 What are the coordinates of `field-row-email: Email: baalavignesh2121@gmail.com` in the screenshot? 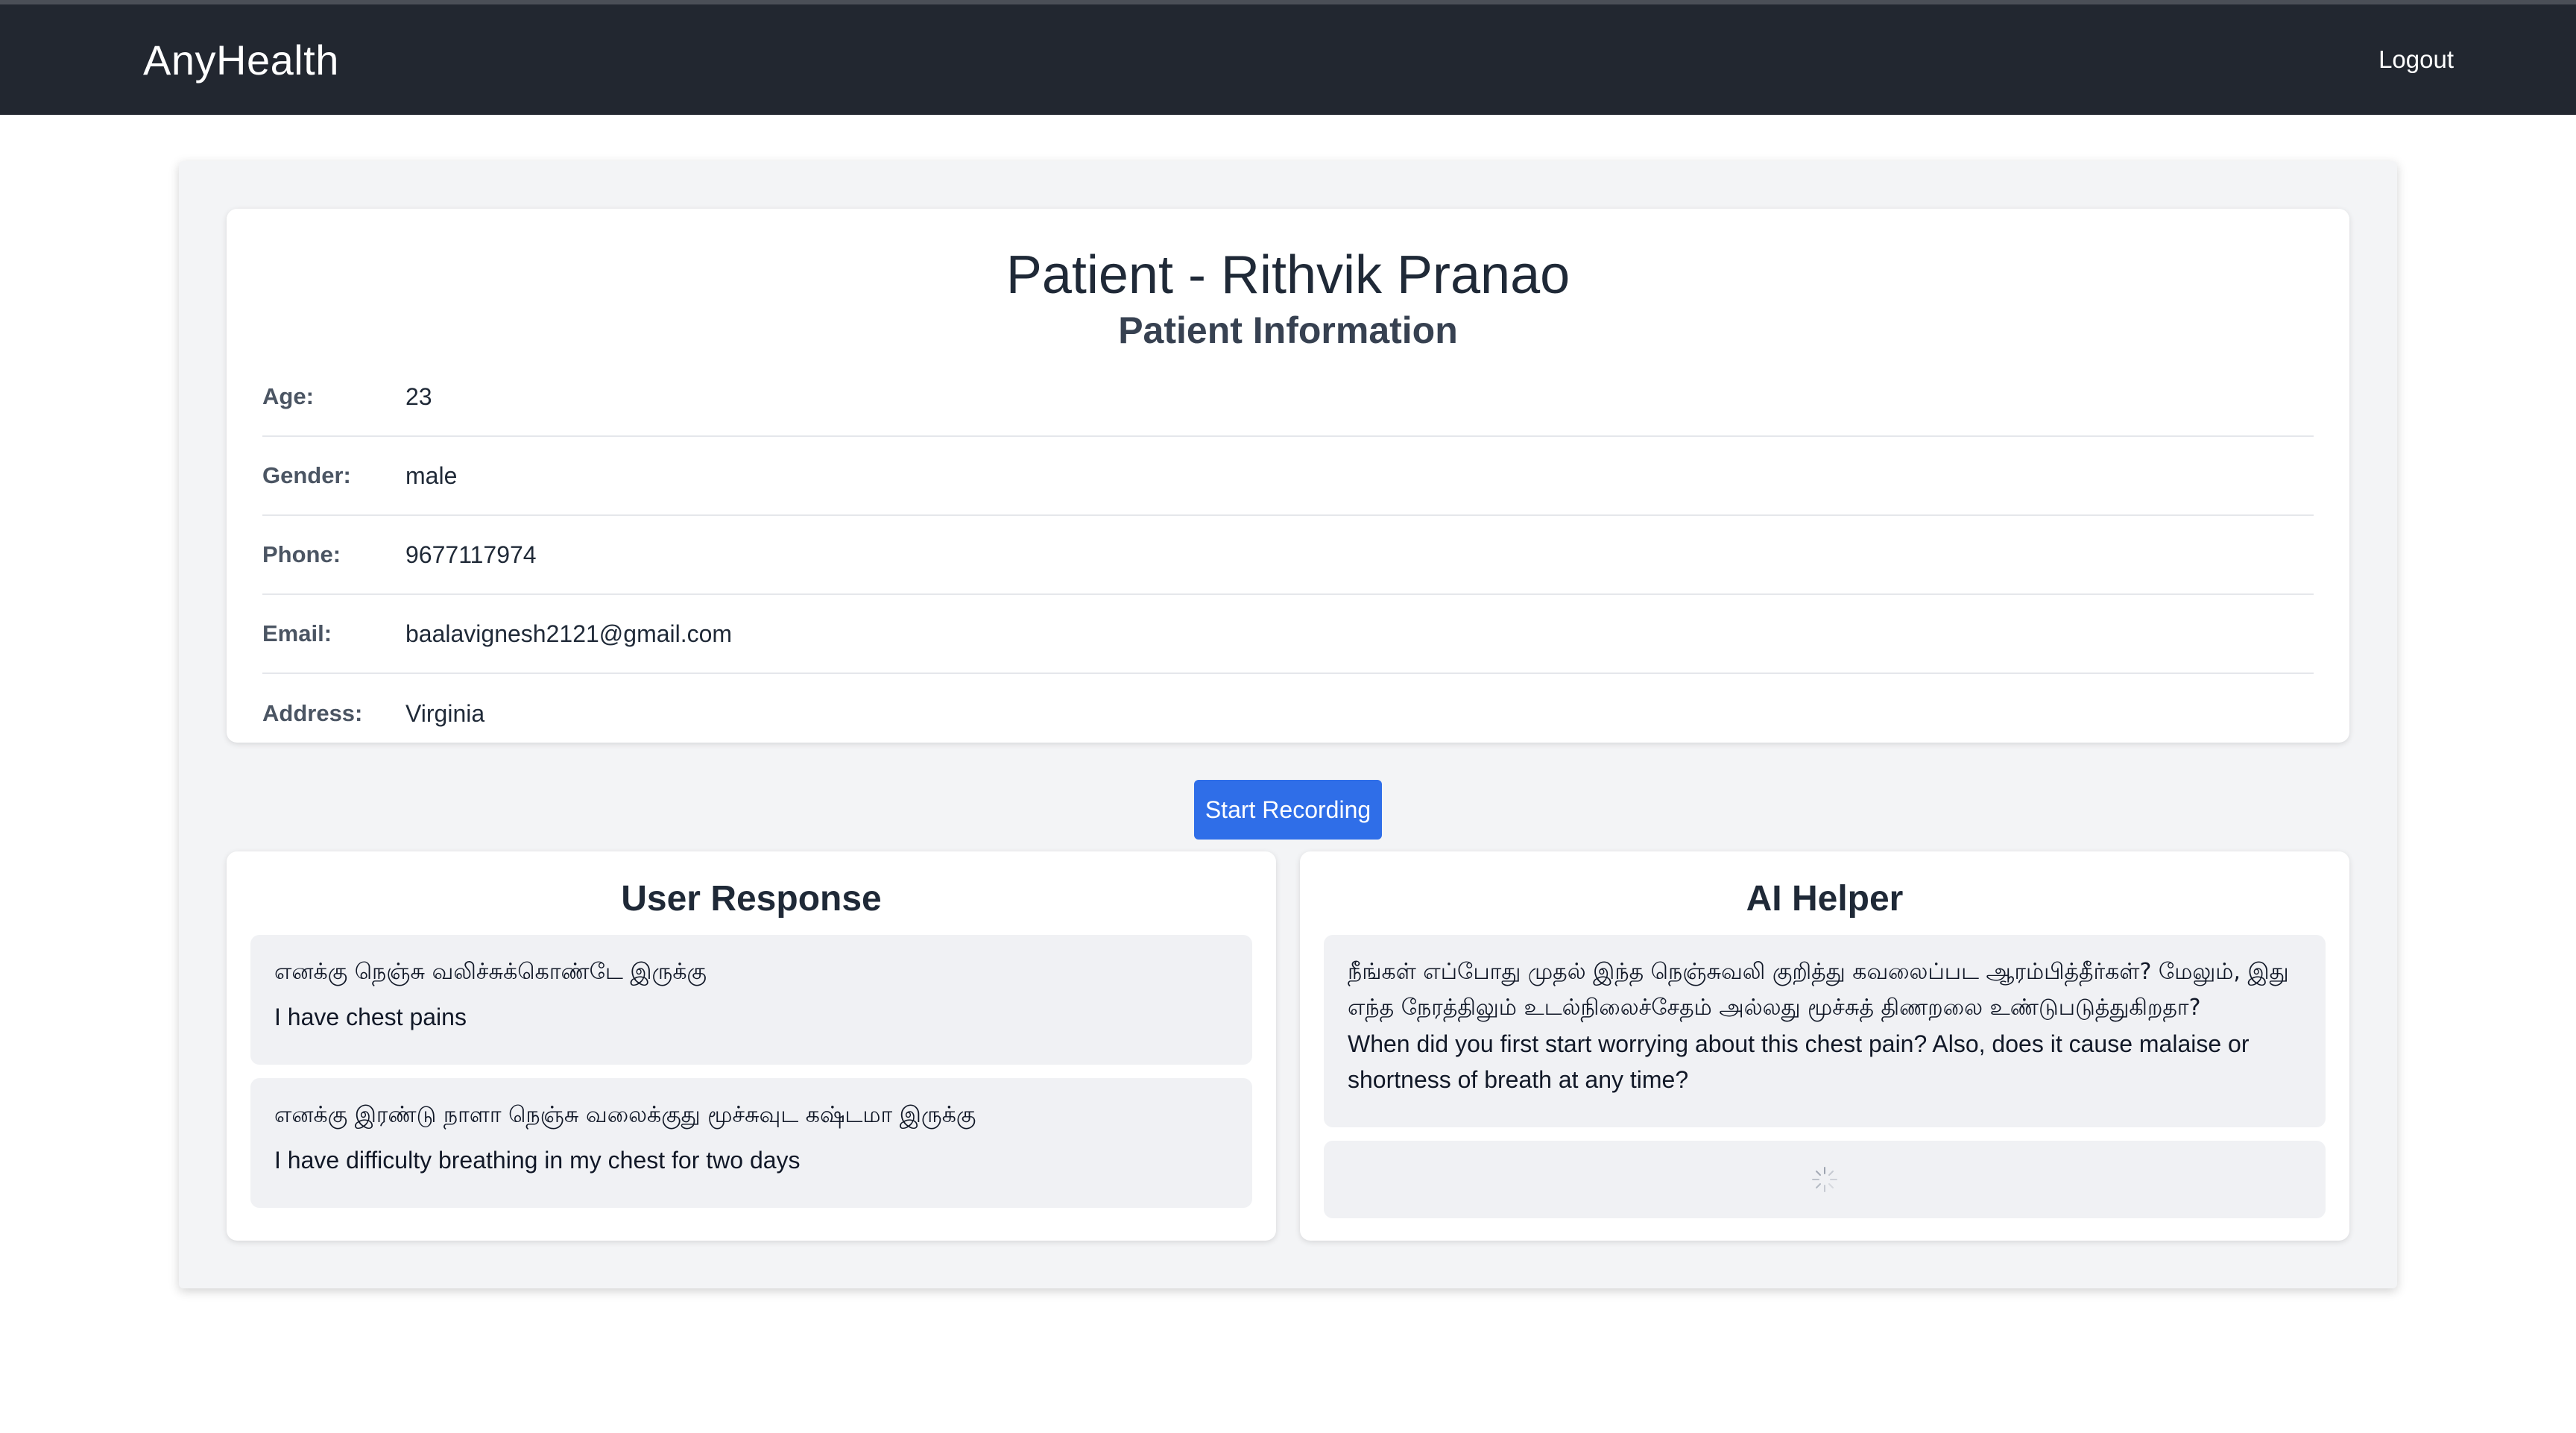 It's located at (1288, 634).